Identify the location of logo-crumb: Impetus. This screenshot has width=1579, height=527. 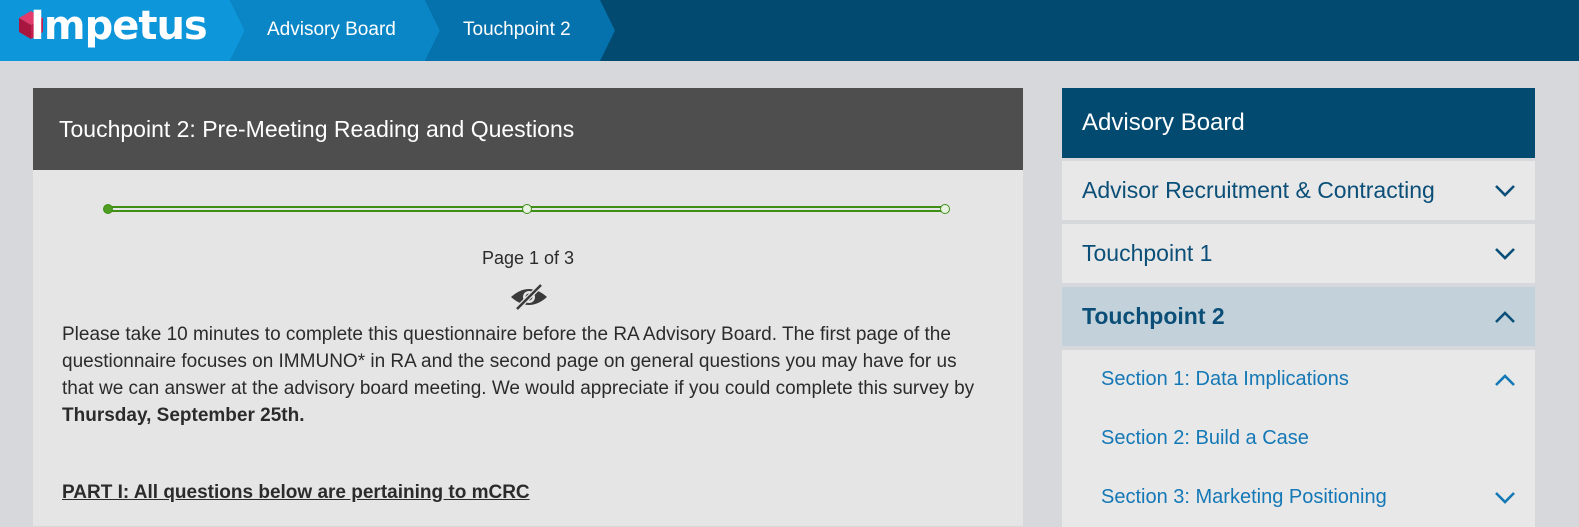
(122, 30).